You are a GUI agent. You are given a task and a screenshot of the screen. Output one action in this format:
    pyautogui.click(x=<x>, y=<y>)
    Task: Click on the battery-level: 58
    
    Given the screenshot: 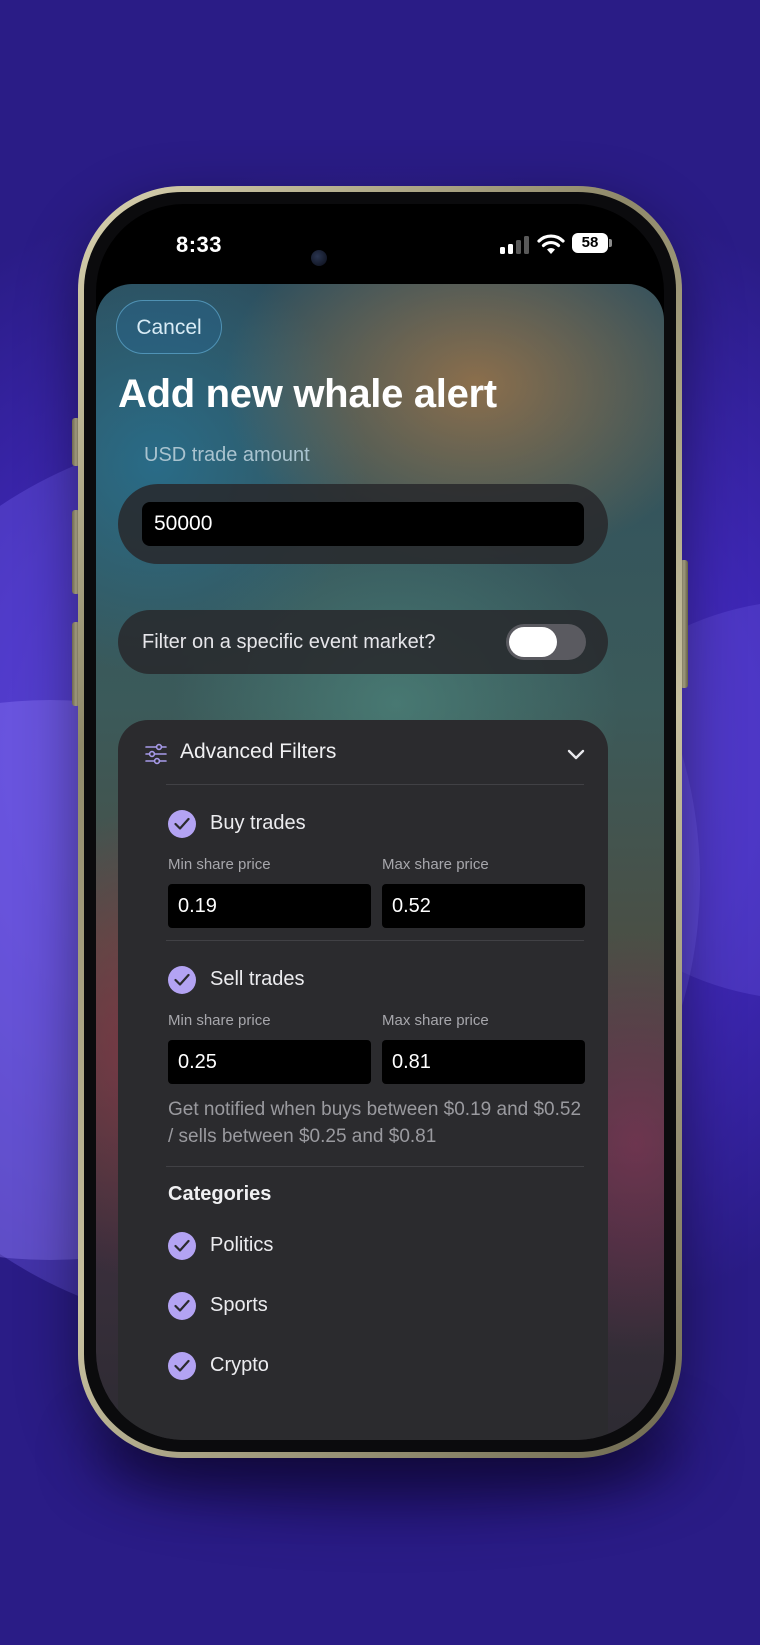 What is the action you would take?
    pyautogui.click(x=590, y=243)
    